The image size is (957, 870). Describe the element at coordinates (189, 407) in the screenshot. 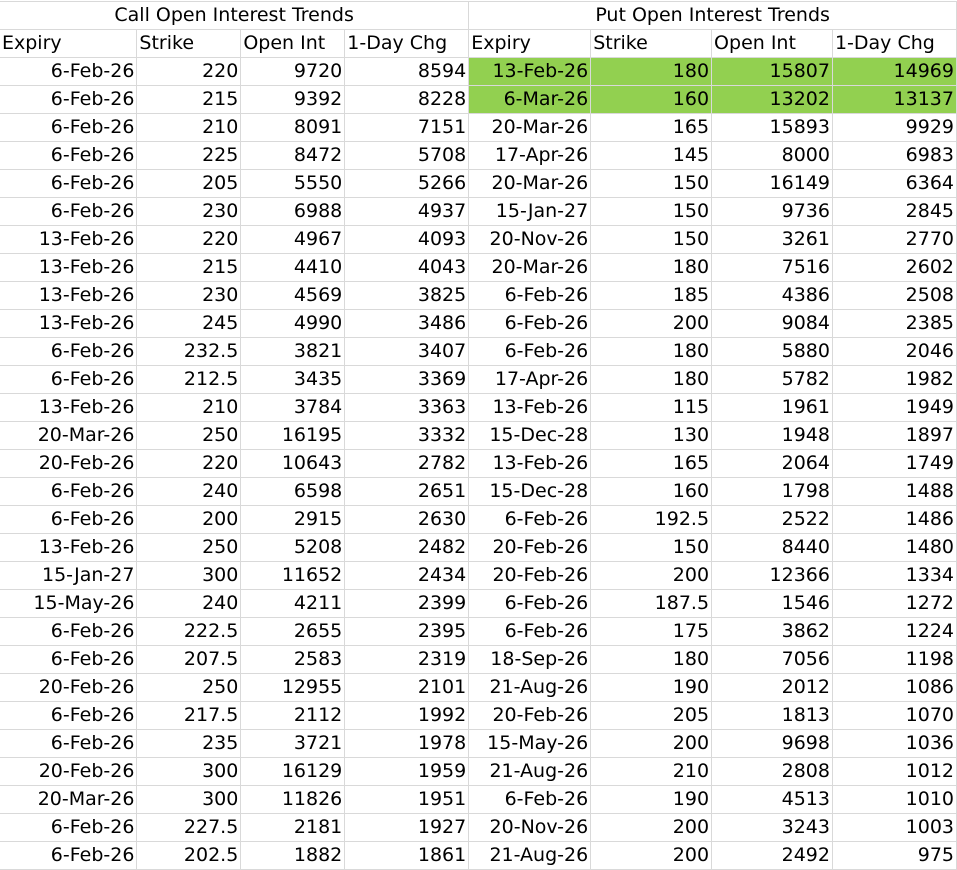

I see `call-cell-strike: 210` at that location.